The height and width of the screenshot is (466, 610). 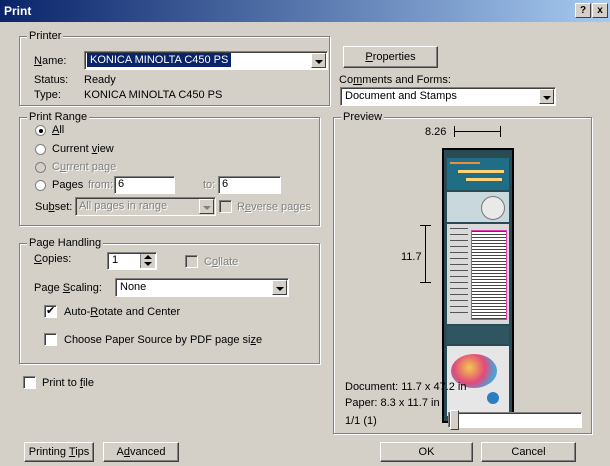 I want to click on page-slider-track, so click(x=515, y=420).